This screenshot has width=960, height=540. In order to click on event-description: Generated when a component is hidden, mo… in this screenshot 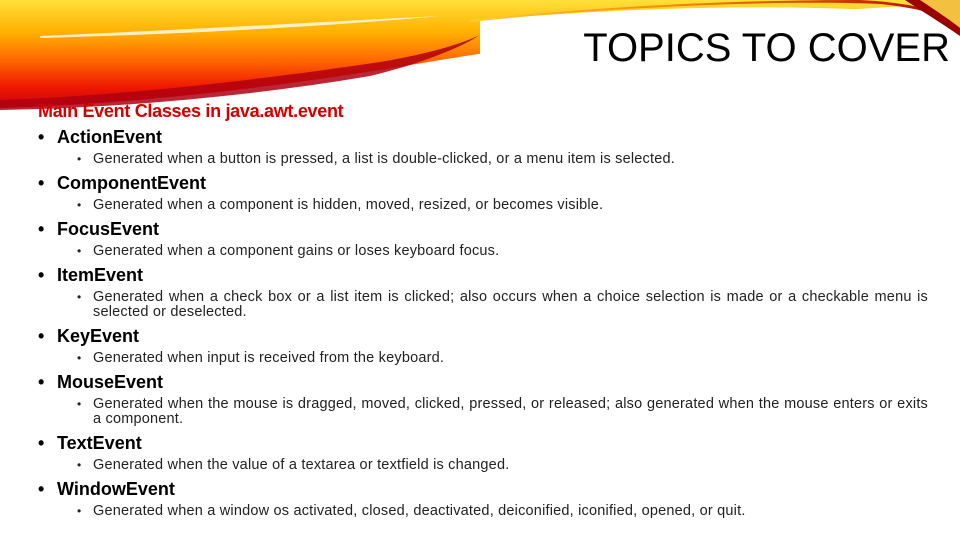, I will do `click(348, 205)`.